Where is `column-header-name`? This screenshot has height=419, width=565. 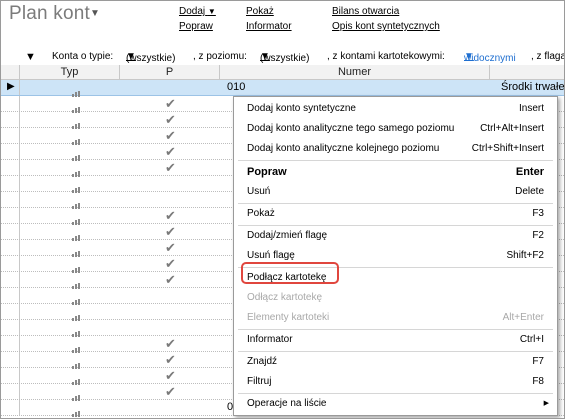
column-header-name is located at coordinates (527, 72).